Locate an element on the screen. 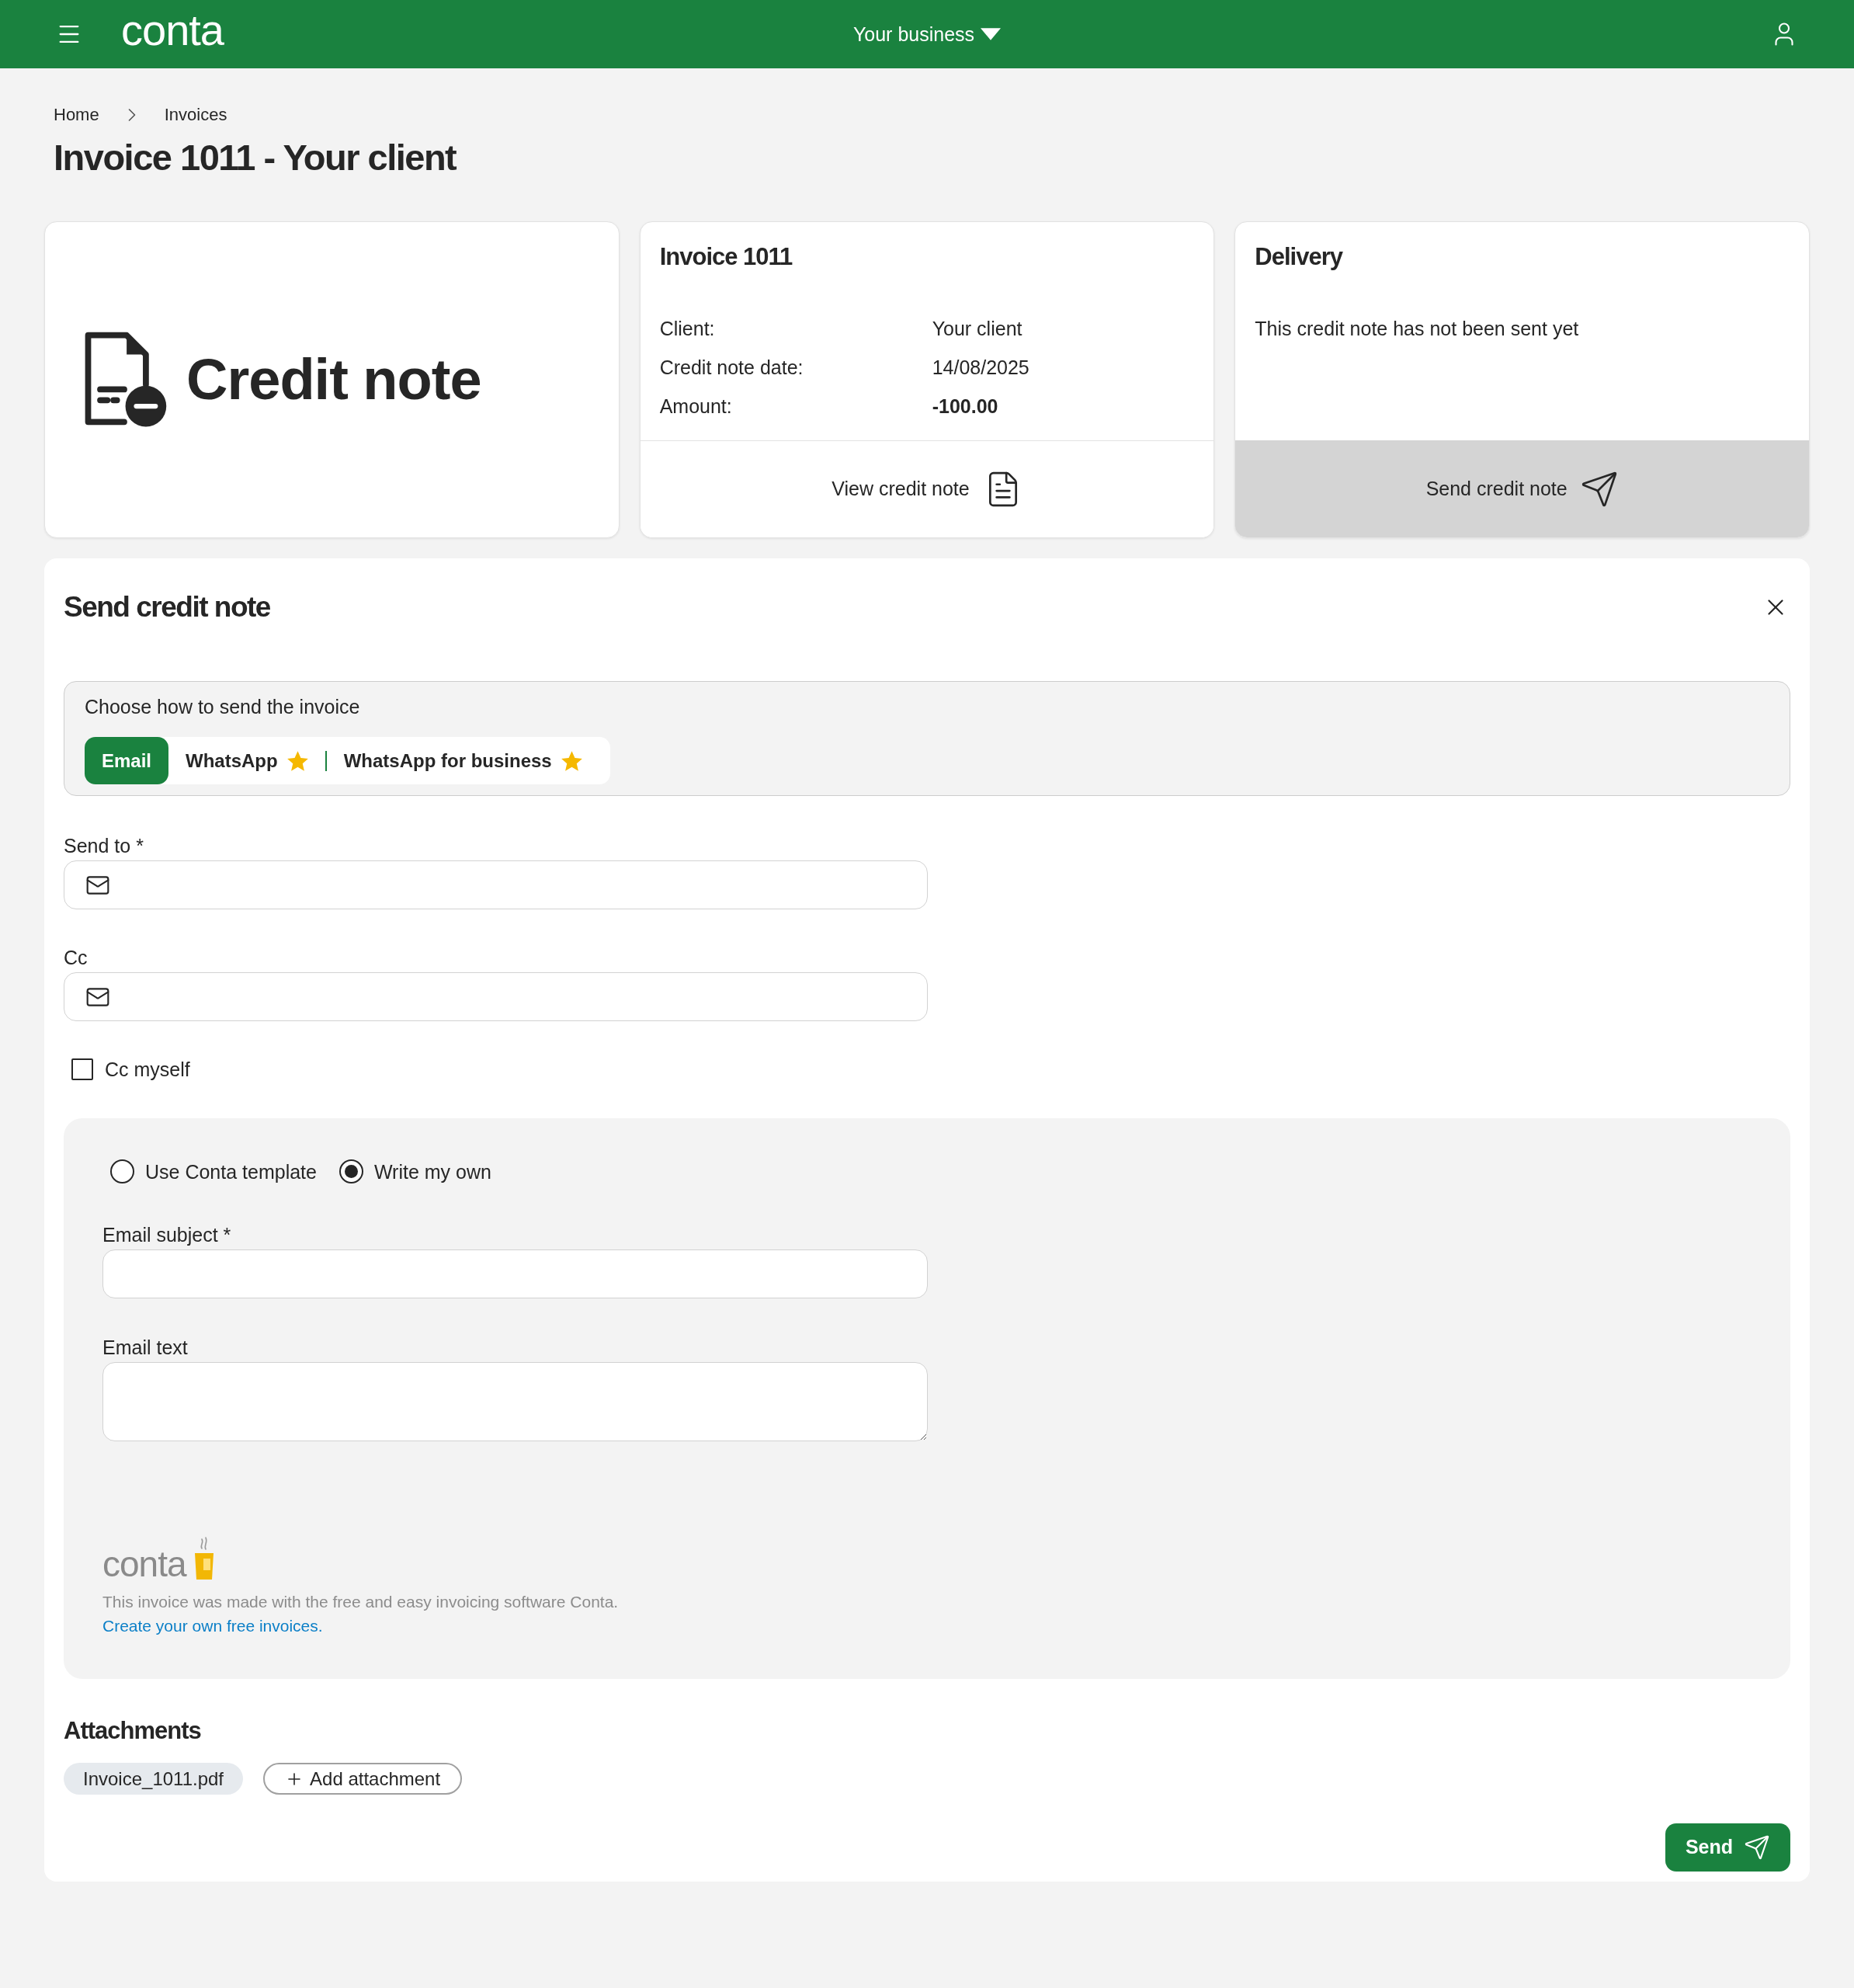 The width and height of the screenshot is (1854, 1988). detail-value: Your client is located at coordinates (977, 329).